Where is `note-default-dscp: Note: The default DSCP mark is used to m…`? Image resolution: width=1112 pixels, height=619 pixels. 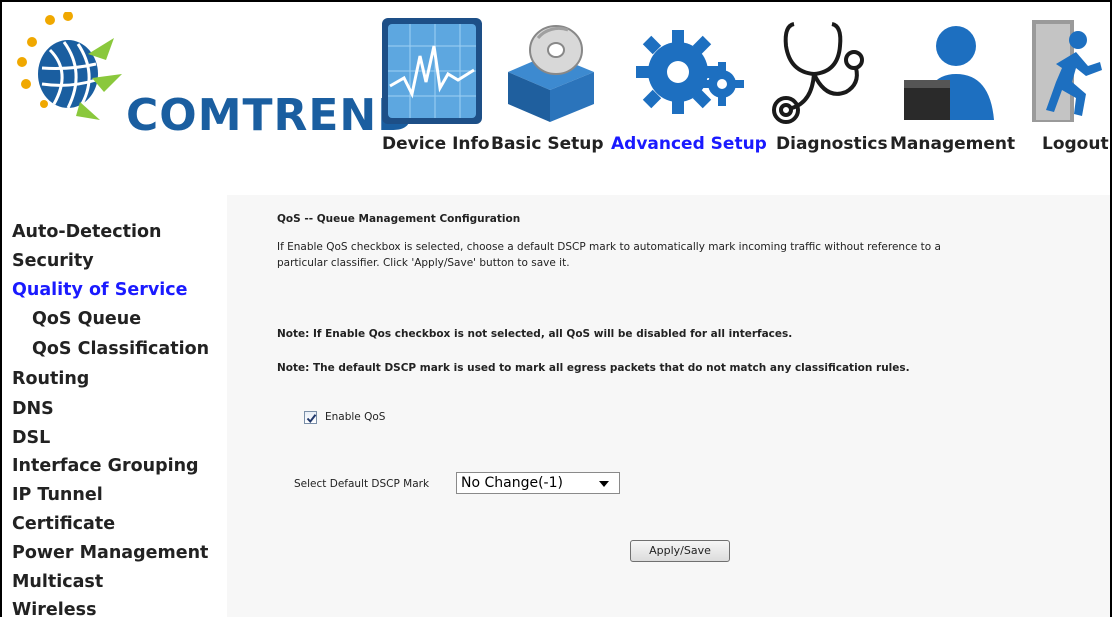
note-default-dscp: Note: The default DSCP mark is used to m… is located at coordinates (593, 368).